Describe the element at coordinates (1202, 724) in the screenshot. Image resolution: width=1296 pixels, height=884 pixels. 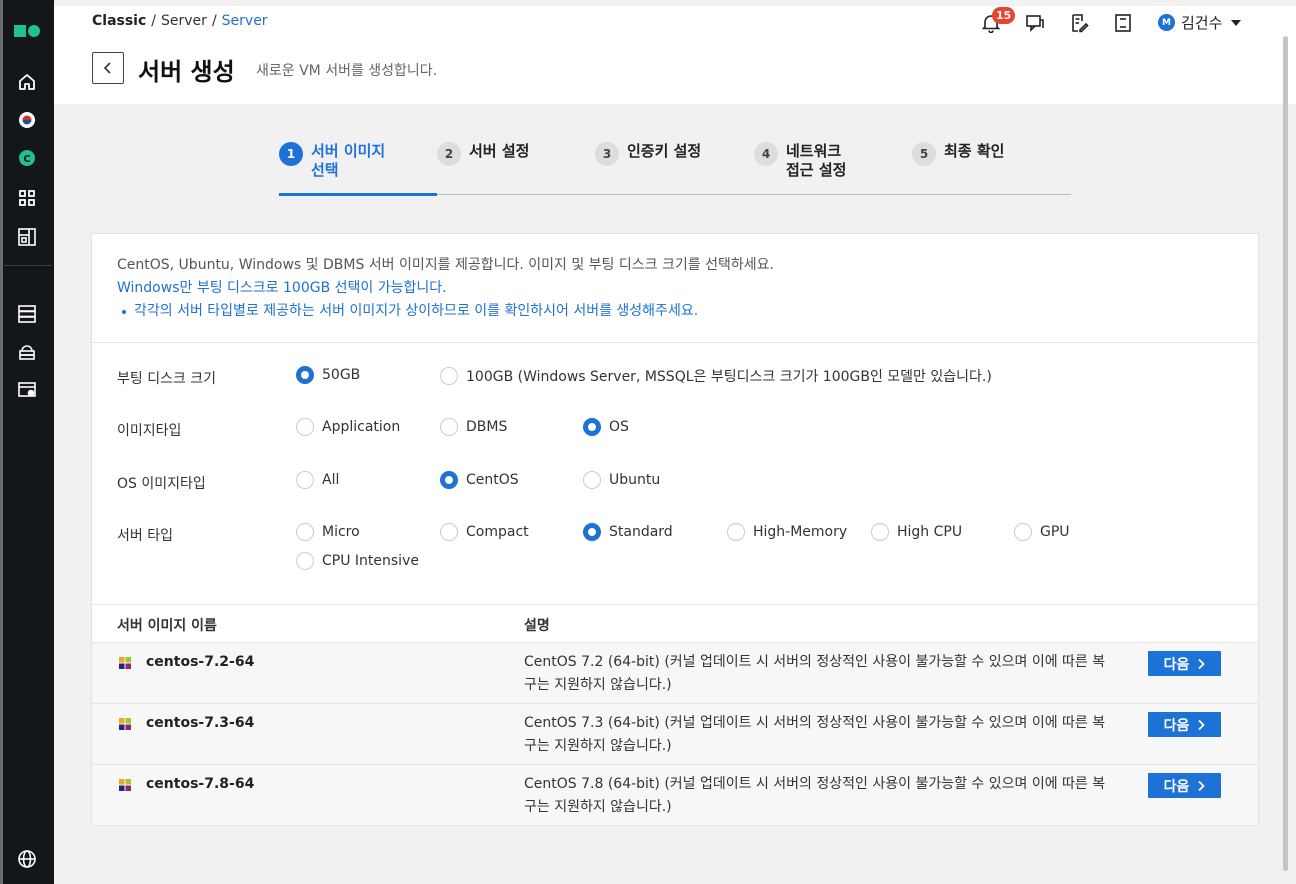
I see `chevron-right-icon` at that location.